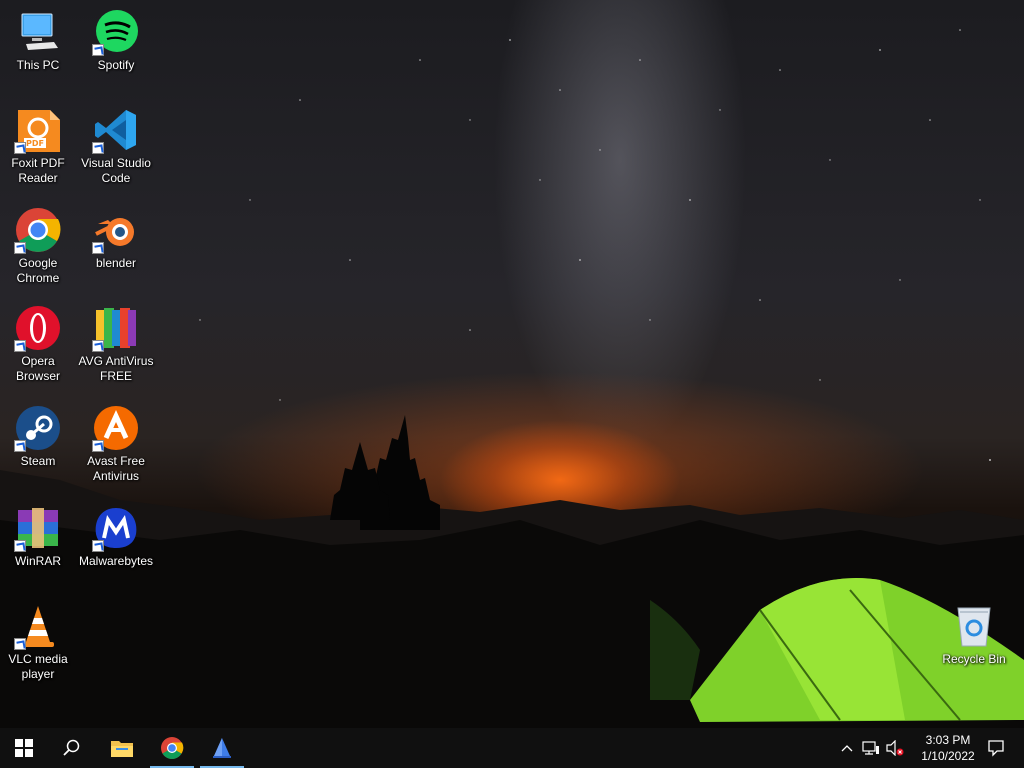  I want to click on taskbar-app-sailboat, so click(222, 748).